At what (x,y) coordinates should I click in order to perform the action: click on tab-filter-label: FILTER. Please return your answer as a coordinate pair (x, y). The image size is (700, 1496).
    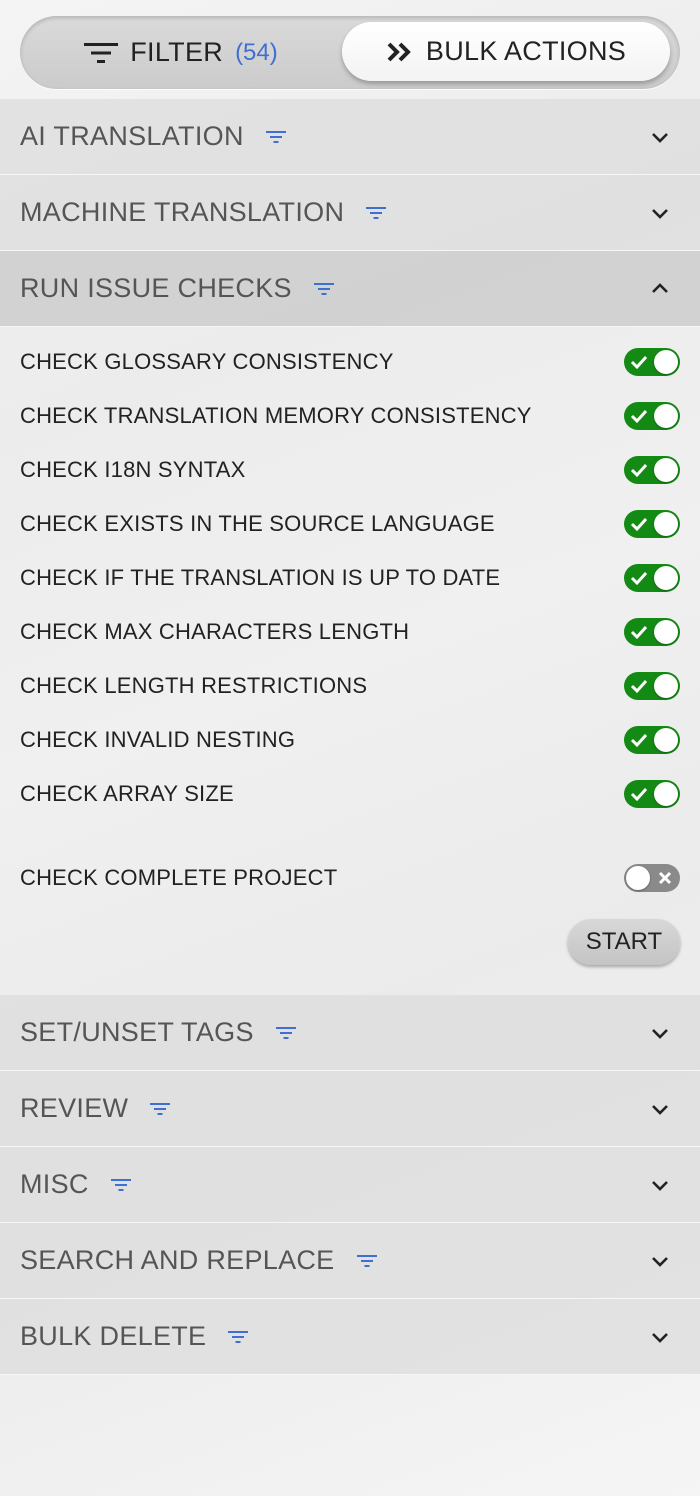
    Looking at the image, I should click on (177, 52).